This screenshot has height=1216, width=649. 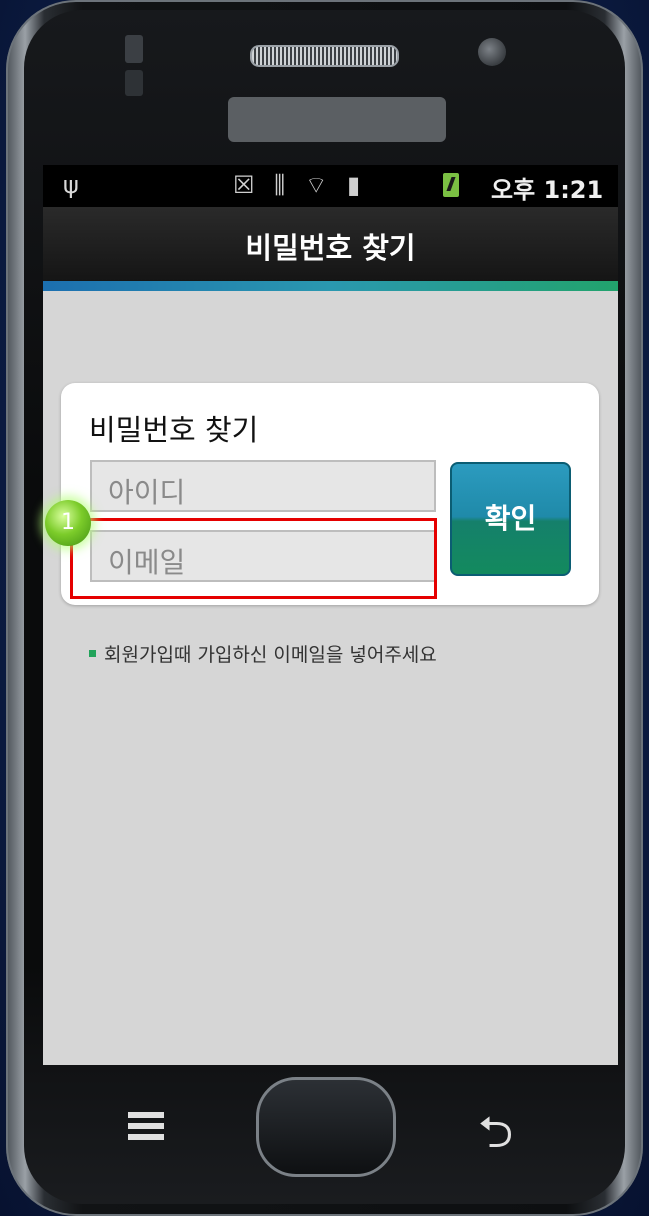 What do you see at coordinates (330, 286) in the screenshot?
I see `title-accent-line` at bounding box center [330, 286].